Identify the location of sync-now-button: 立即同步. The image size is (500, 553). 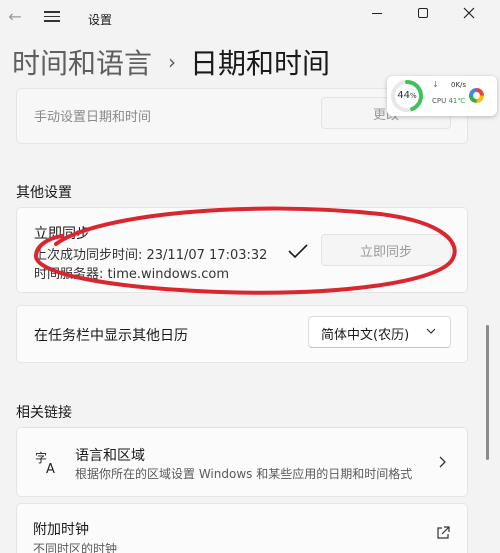
(386, 250).